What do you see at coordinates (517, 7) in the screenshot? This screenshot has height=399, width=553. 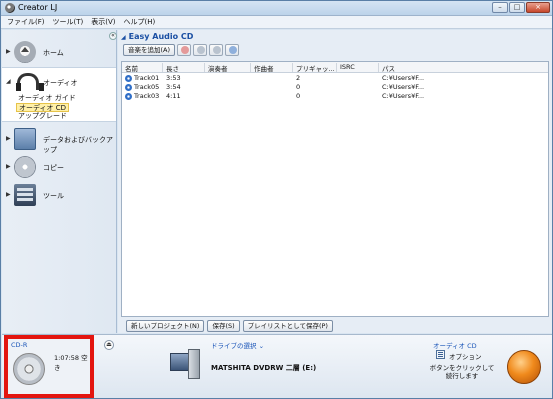 I see `maximize-button: □` at bounding box center [517, 7].